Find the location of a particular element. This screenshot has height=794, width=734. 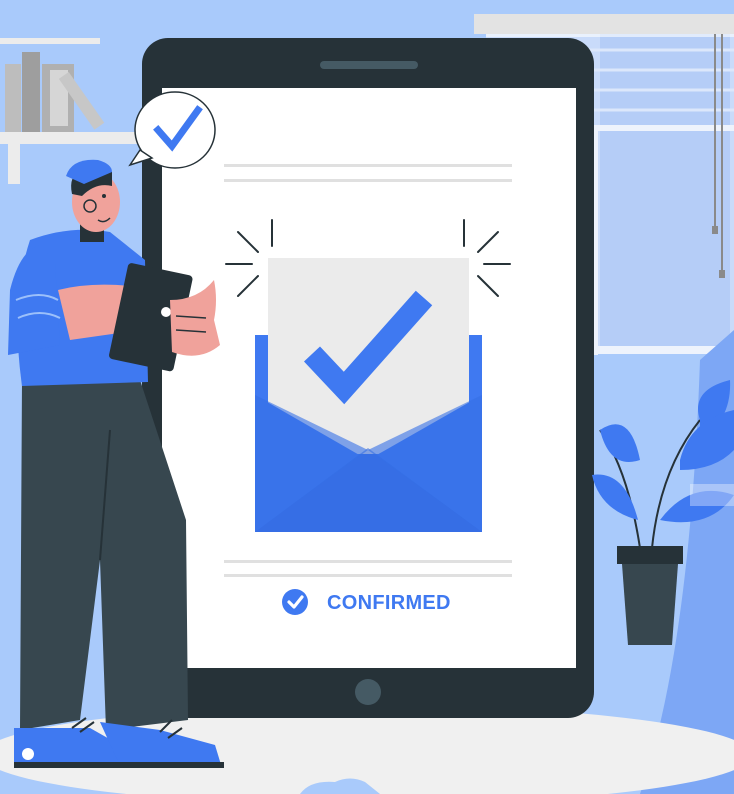

envelope-check-icon is located at coordinates (368, 395).